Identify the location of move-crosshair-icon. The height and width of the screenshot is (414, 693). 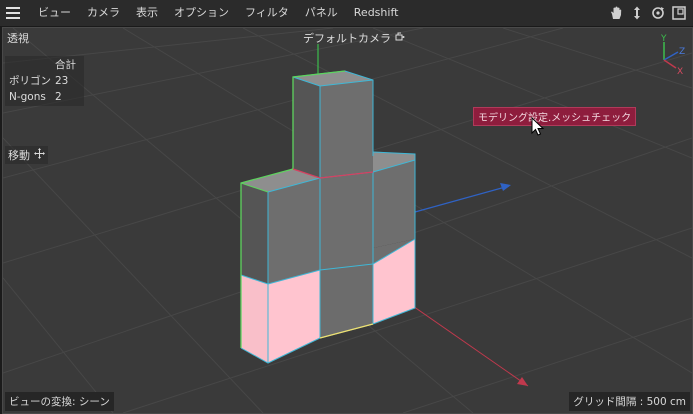
(39, 155).